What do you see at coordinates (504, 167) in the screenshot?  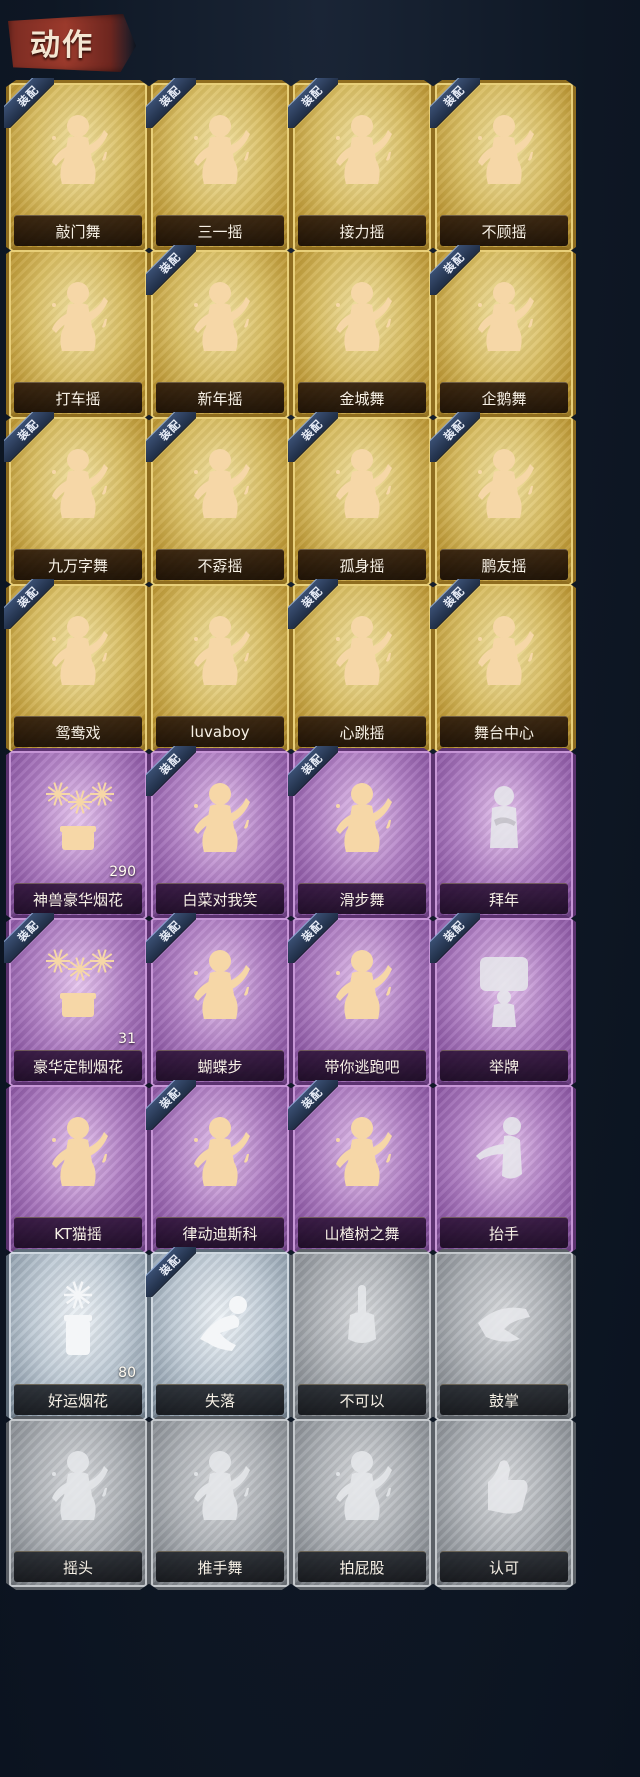 I see `emote-card: 不顾摇 装配` at bounding box center [504, 167].